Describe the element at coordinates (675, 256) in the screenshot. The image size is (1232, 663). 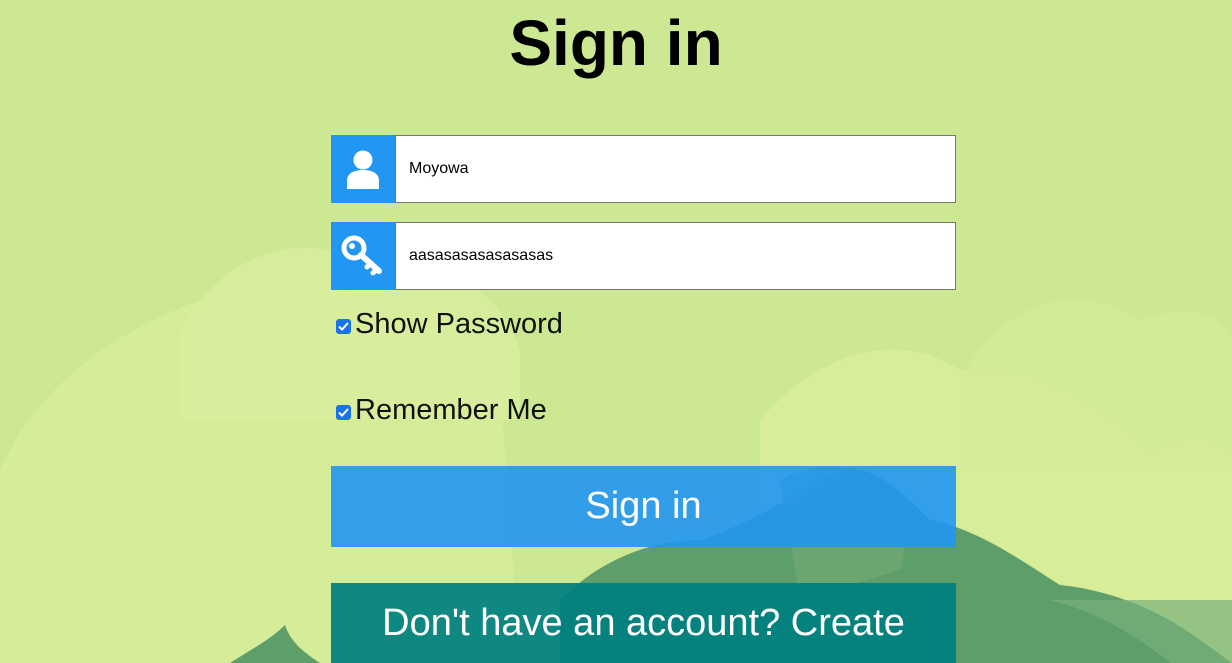
I see `password-input` at that location.